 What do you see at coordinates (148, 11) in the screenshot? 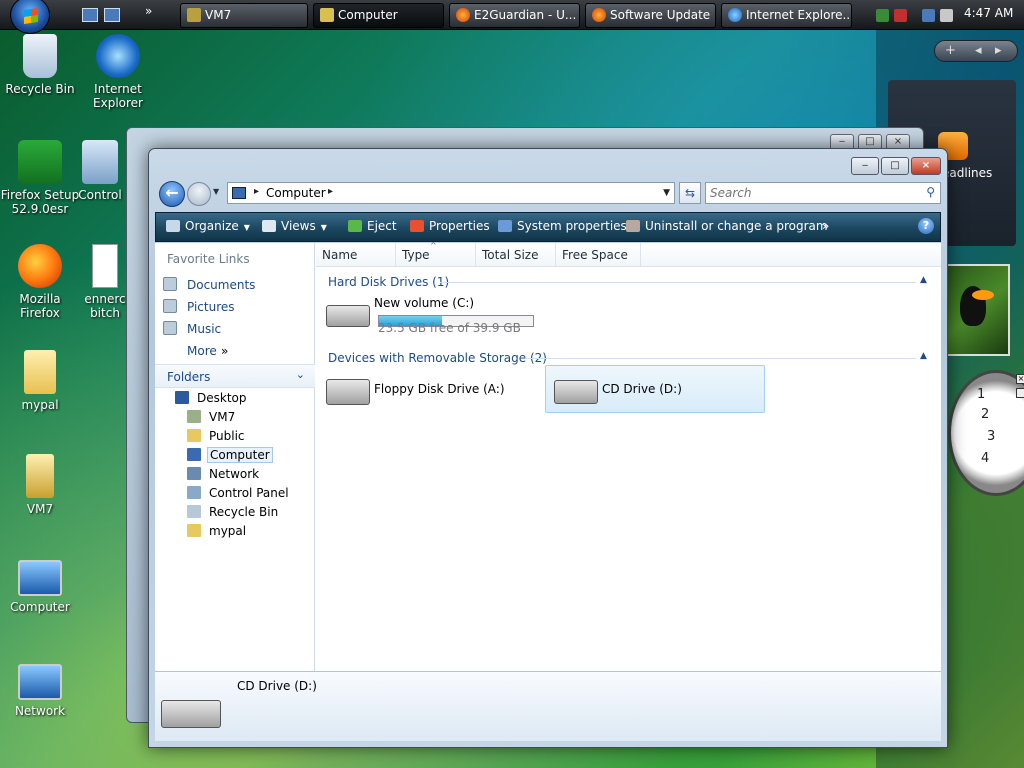
I see `quicklaunch-more-icon: »` at bounding box center [148, 11].